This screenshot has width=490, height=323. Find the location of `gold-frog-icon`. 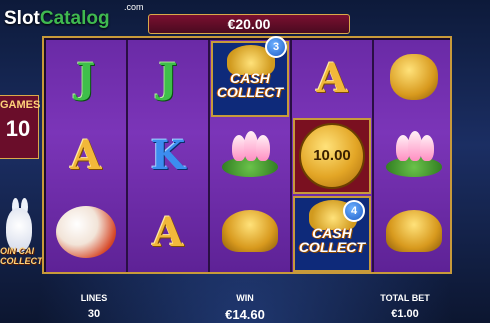

gold-frog-icon is located at coordinates (414, 77).